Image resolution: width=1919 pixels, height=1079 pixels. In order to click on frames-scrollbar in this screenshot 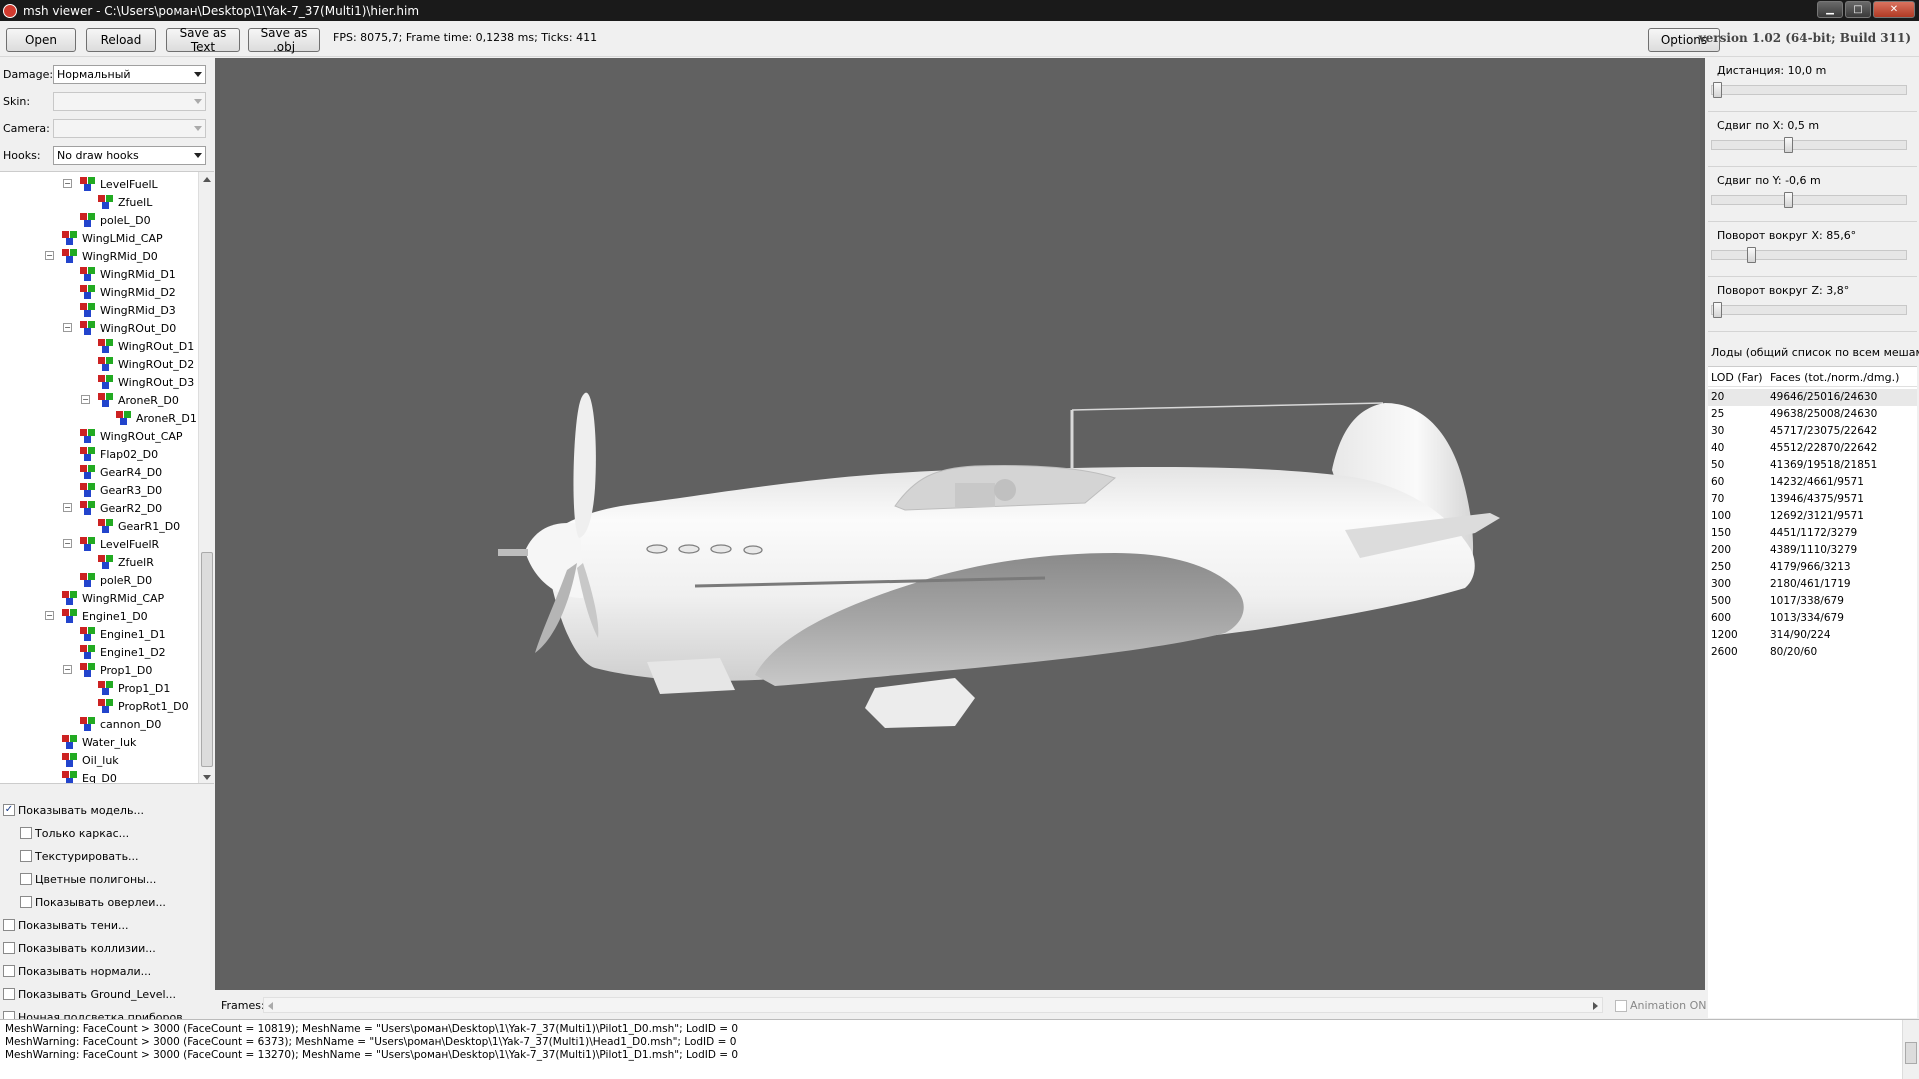, I will do `click(933, 1005)`.